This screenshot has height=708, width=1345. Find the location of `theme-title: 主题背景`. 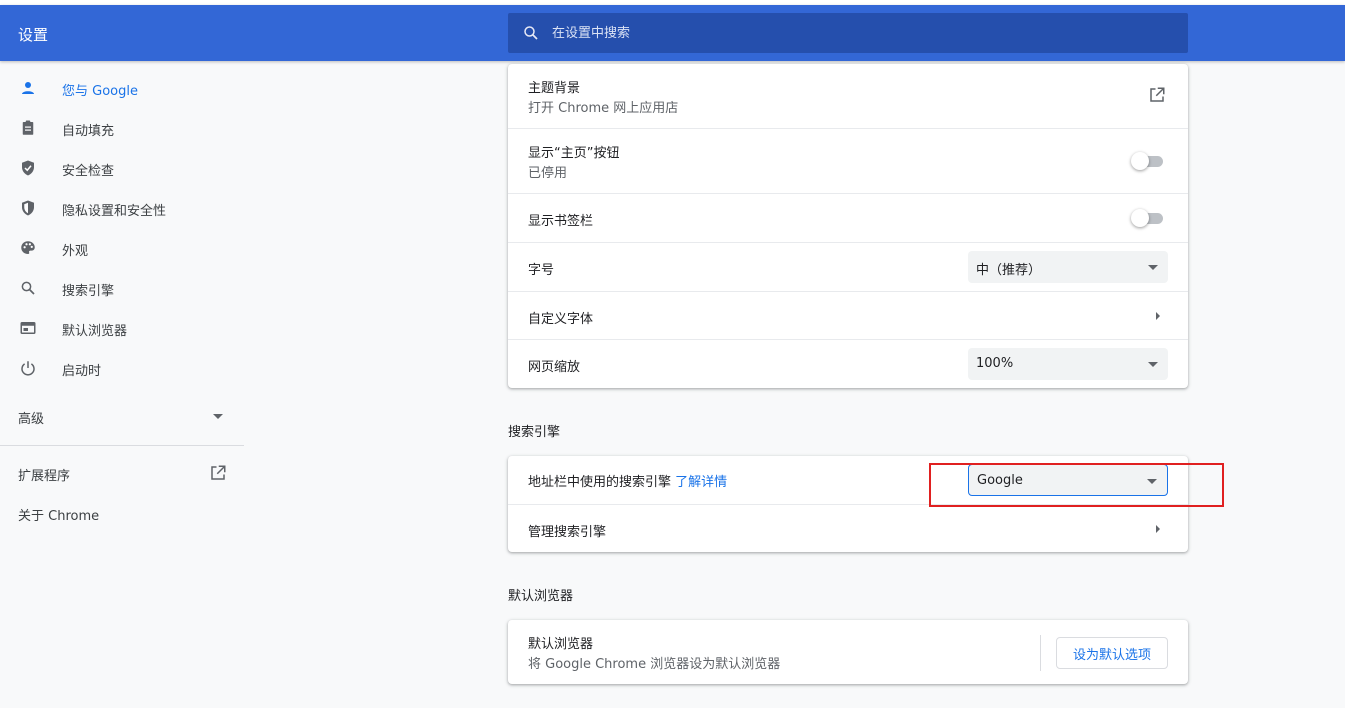

theme-title: 主题背景 is located at coordinates (554, 88).